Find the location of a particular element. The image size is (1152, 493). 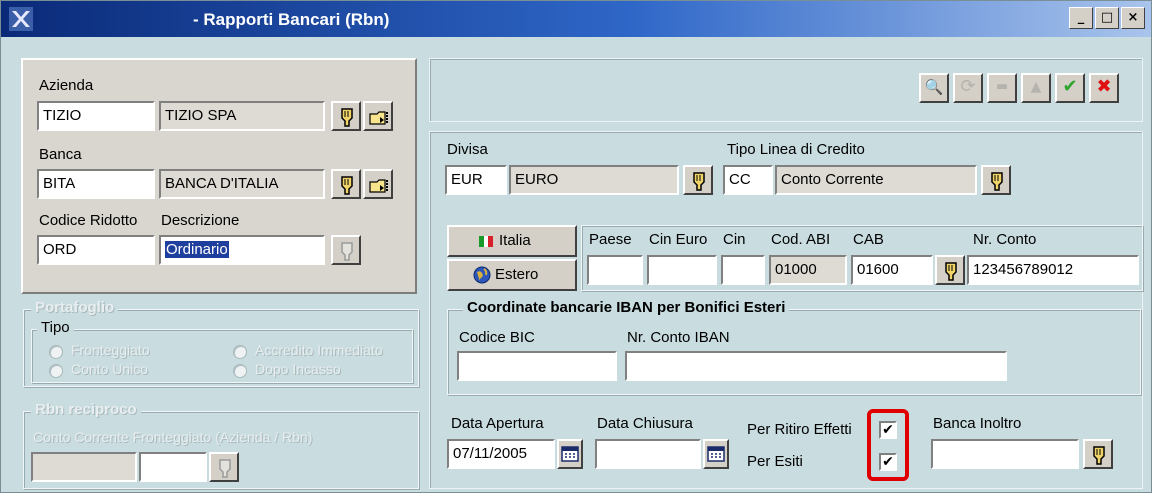

per-ritiro-effetti-label: Per Ritiro Effetti is located at coordinates (799, 429).